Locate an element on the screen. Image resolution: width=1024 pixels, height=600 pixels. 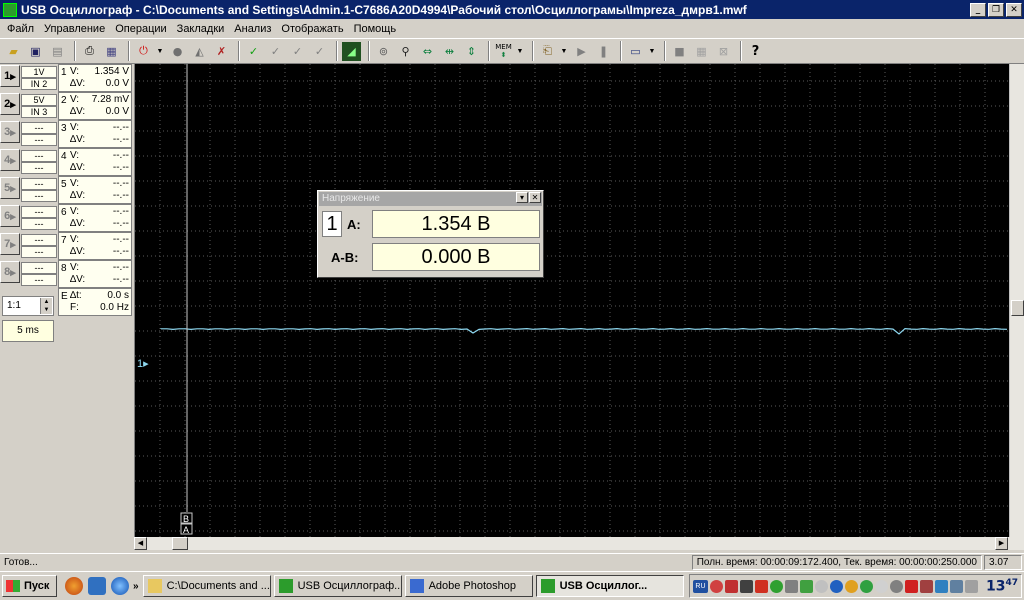
vertical-scroll-thumb is located at coordinates (1017, 308).